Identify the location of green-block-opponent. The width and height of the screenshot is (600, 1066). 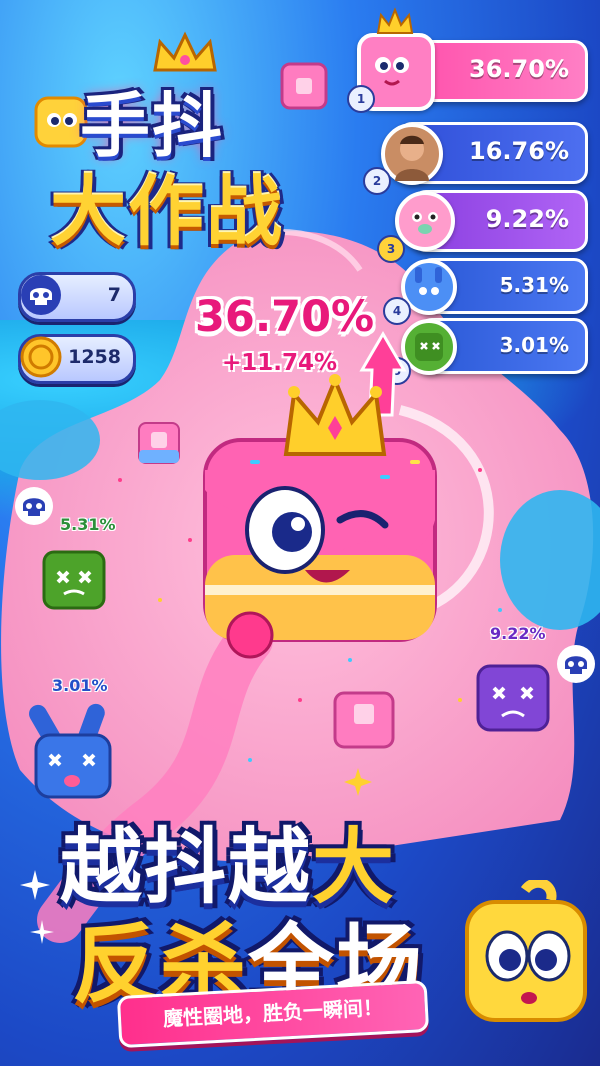
(74, 580).